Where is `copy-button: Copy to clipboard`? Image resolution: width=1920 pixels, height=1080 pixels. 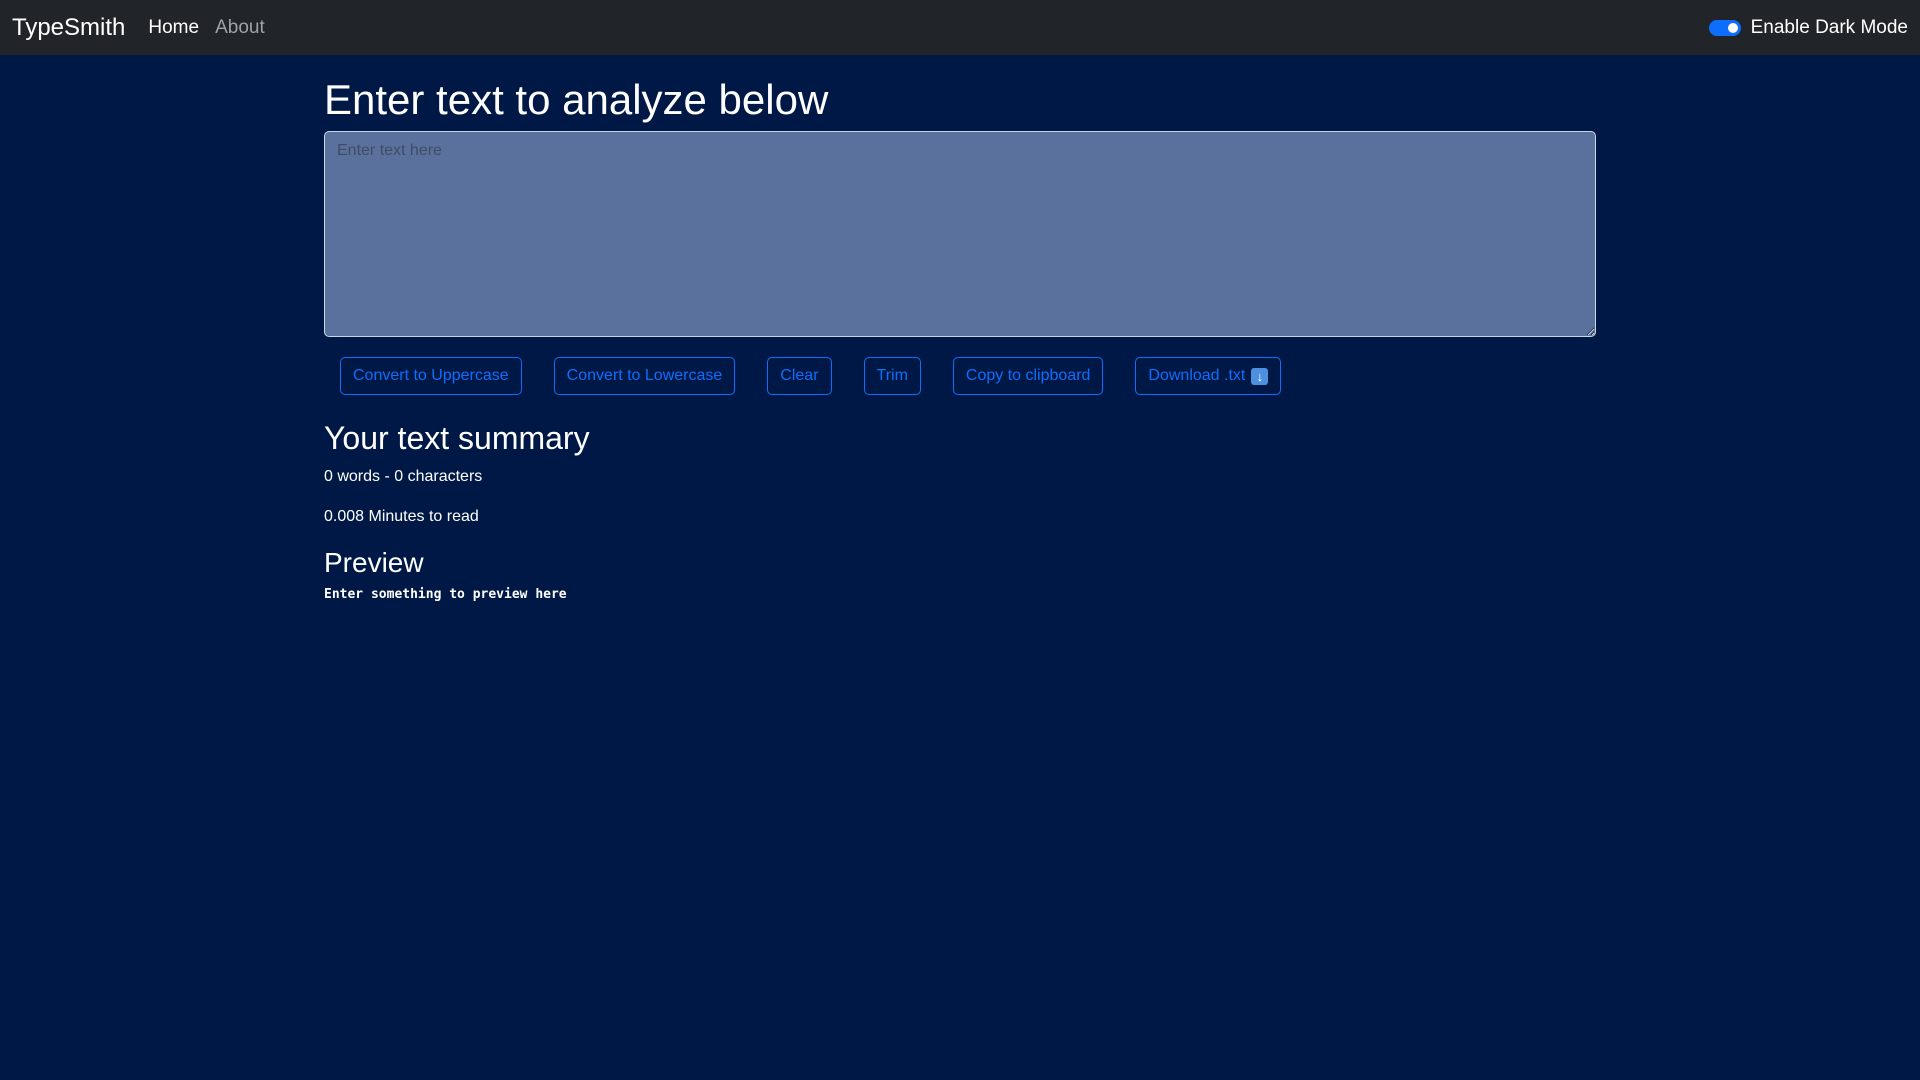
copy-button: Copy to clipboard is located at coordinates (1028, 376).